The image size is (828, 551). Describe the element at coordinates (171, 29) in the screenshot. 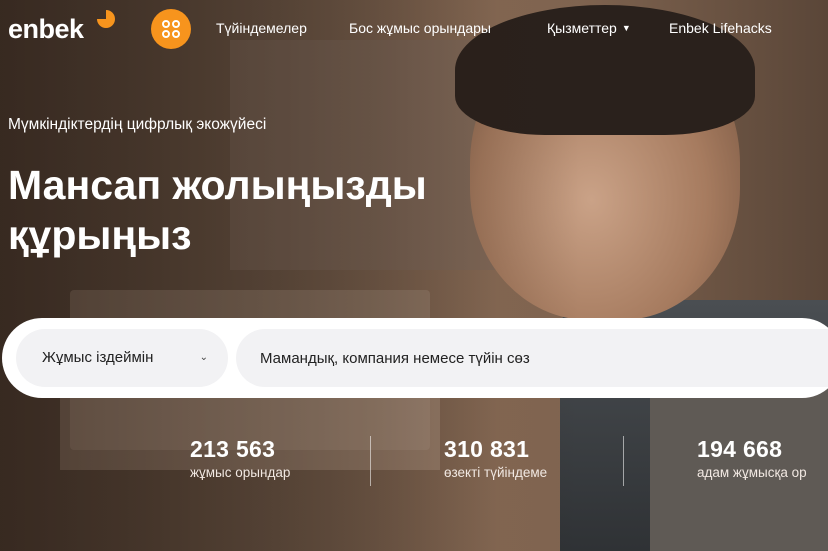

I see `apps-grid-icon` at that location.